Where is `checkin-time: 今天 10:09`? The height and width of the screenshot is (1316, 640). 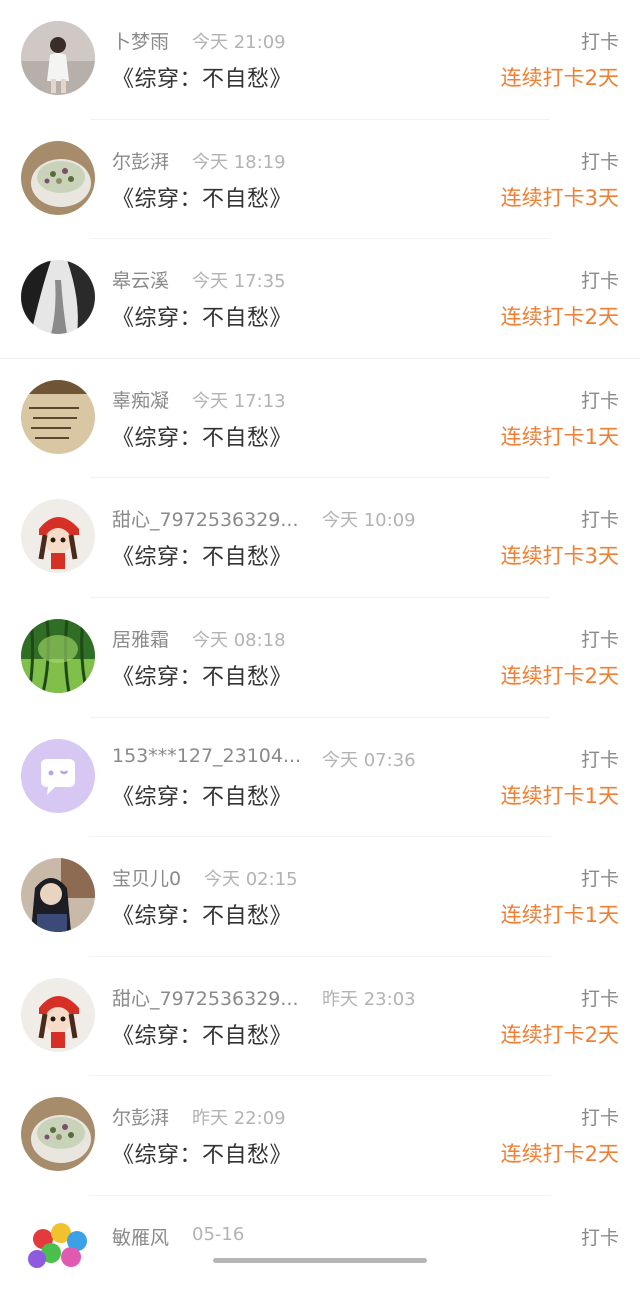 checkin-time: 今天 10:09 is located at coordinates (369, 521).